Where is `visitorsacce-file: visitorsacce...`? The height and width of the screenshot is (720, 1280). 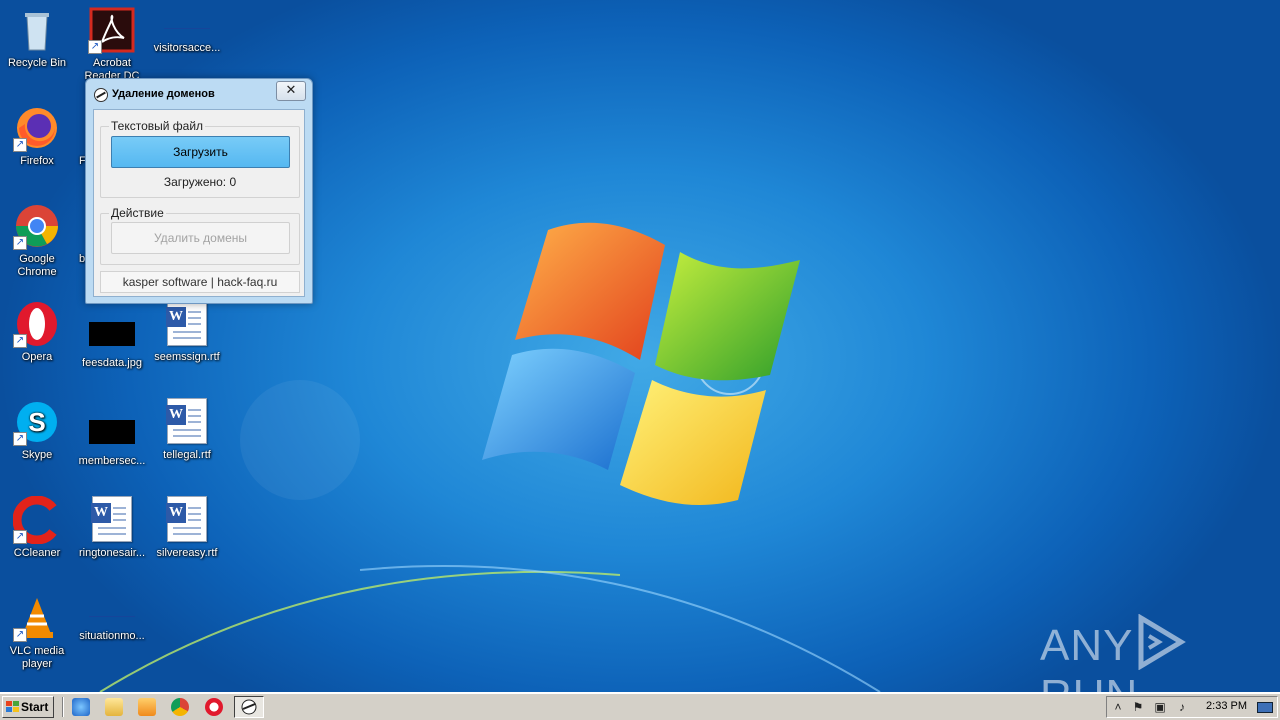 visitorsacce-file: visitorsacce... is located at coordinates (187, 30).